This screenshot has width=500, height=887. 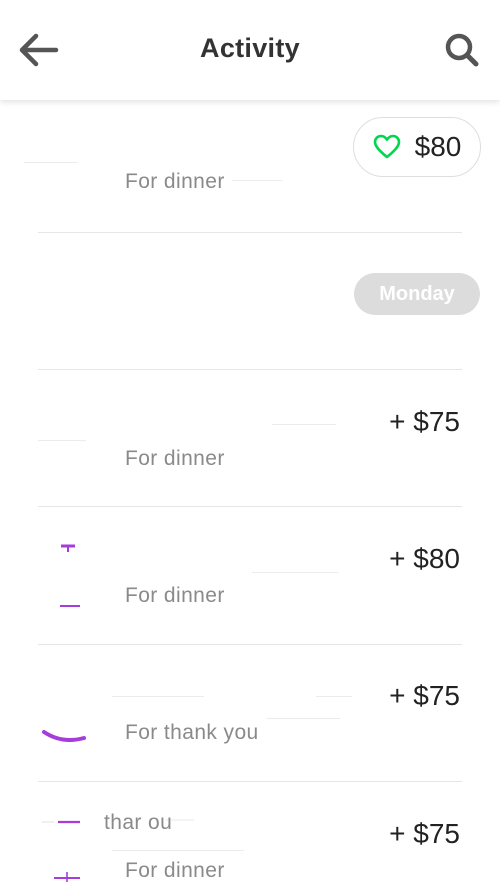 I want to click on like-amount: $80, so click(x=438, y=146).